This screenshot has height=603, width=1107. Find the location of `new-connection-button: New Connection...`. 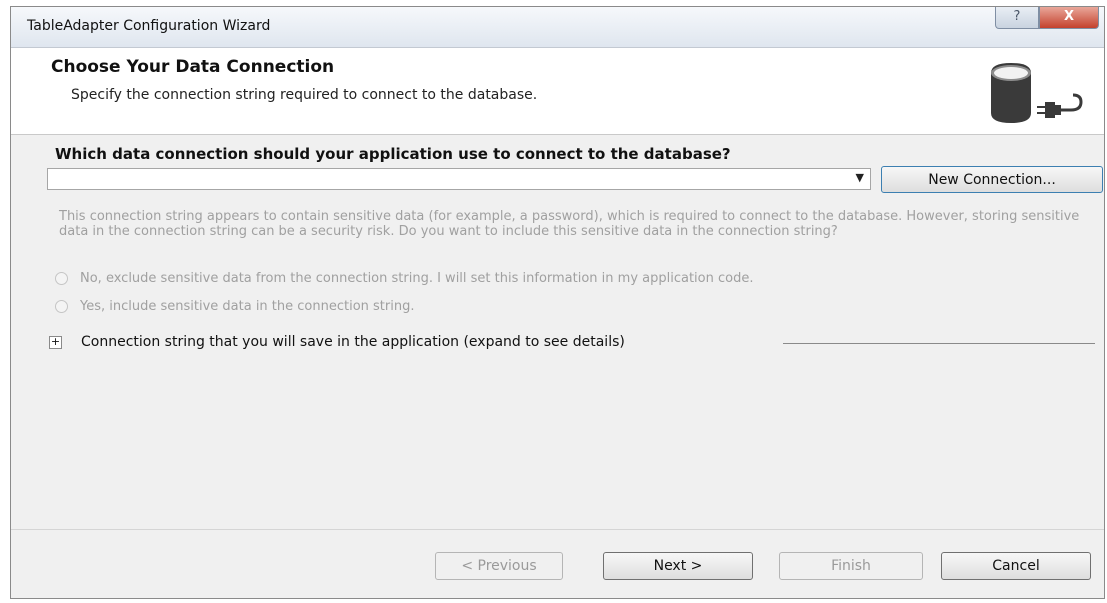

new-connection-button: New Connection... is located at coordinates (992, 179).